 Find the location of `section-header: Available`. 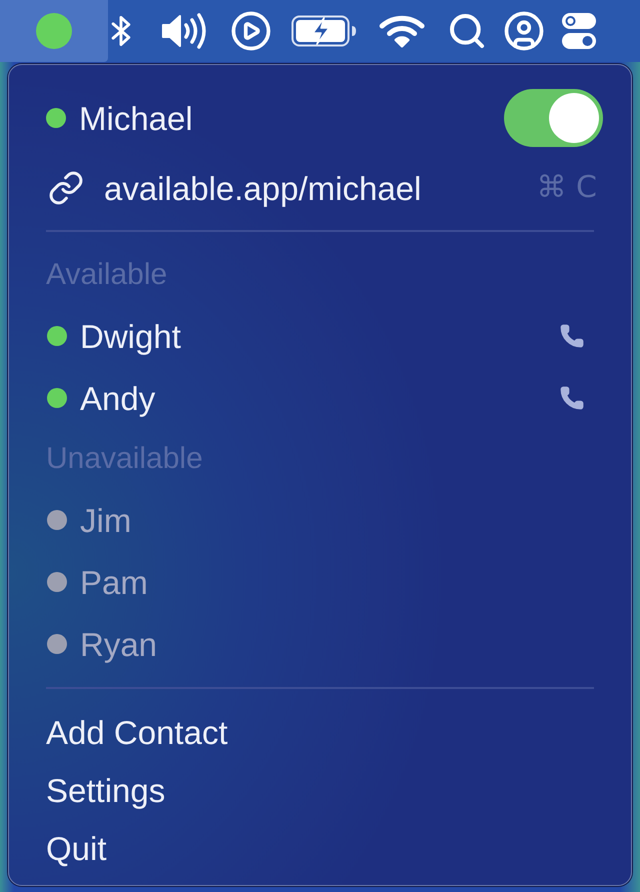

section-header: Available is located at coordinates (107, 275).